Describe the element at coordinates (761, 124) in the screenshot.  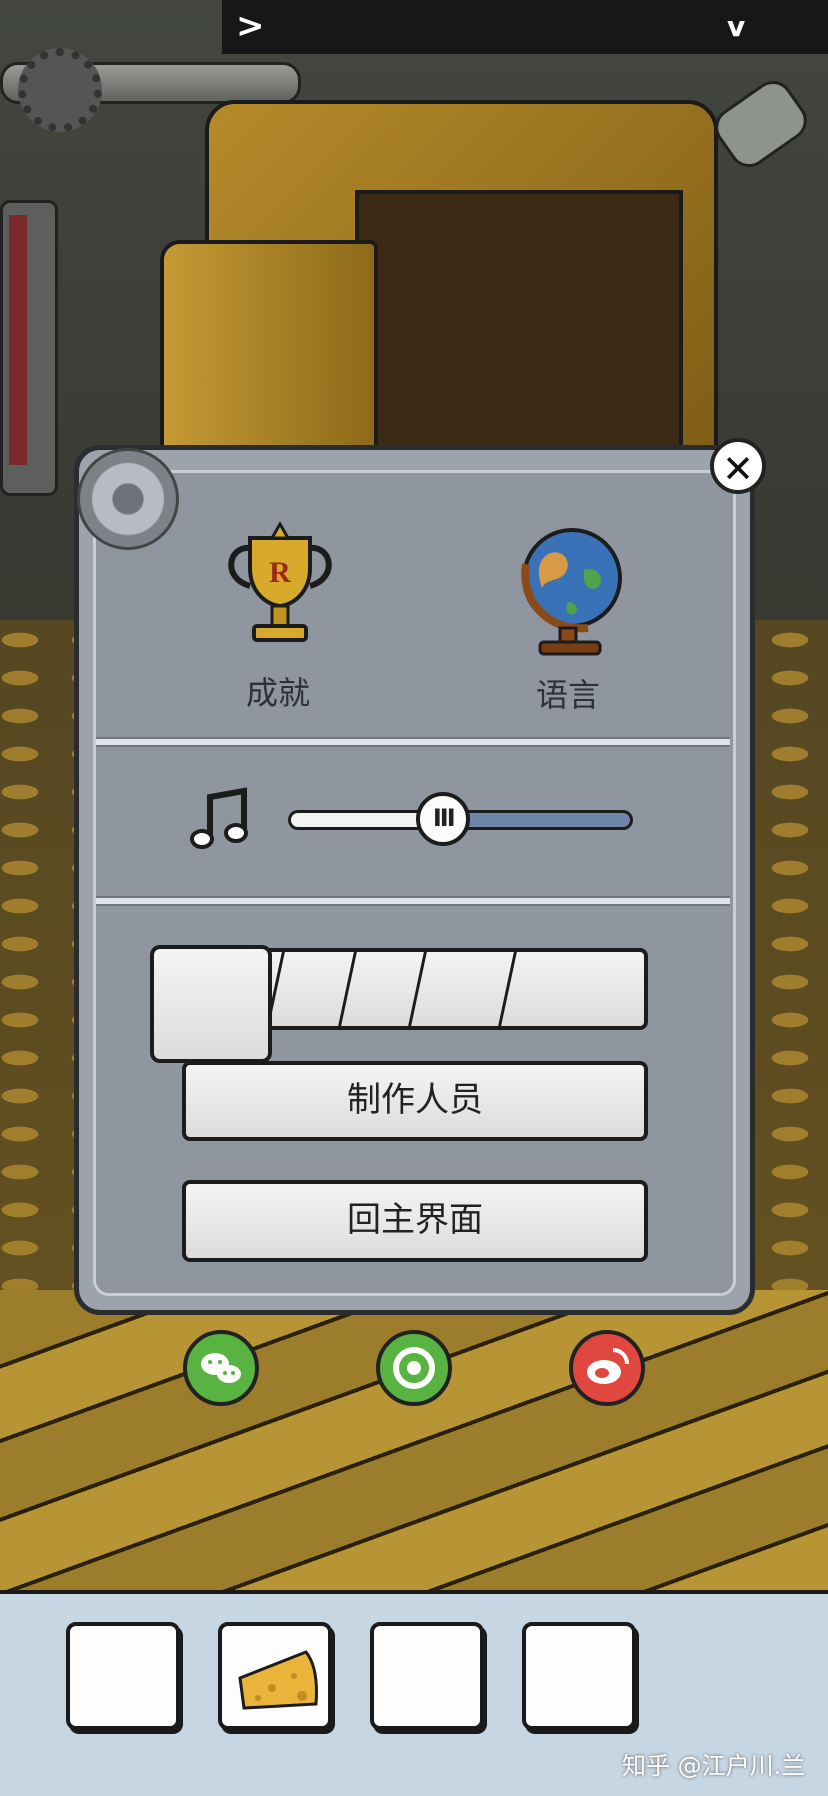
I see `security-camera` at that location.